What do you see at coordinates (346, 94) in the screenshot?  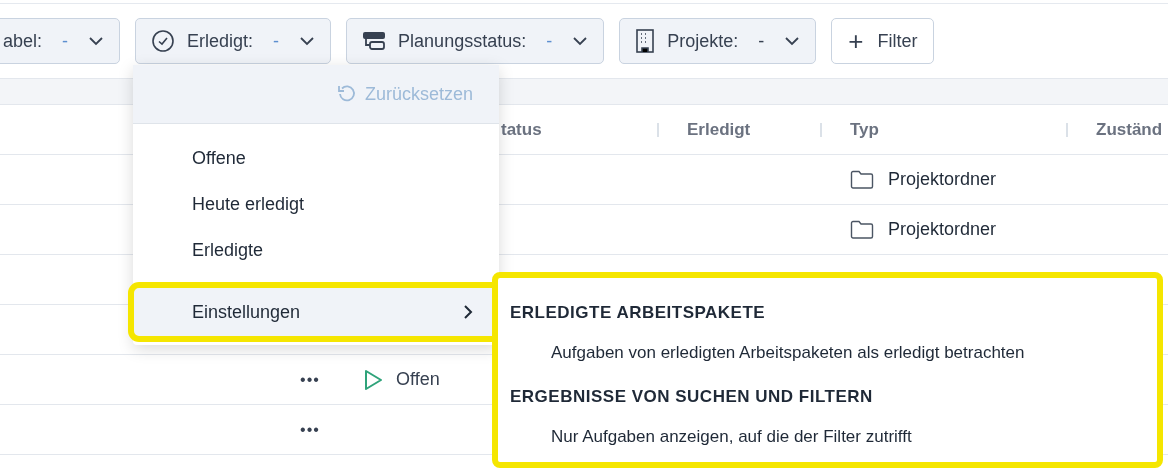 I see `reset-icon` at bounding box center [346, 94].